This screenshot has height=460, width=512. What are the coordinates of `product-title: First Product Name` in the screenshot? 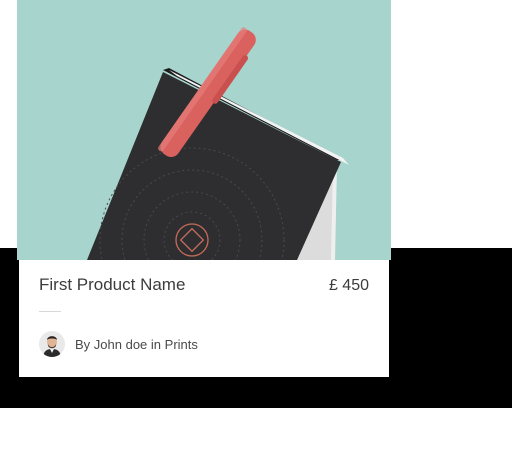 It's located at (112, 285).